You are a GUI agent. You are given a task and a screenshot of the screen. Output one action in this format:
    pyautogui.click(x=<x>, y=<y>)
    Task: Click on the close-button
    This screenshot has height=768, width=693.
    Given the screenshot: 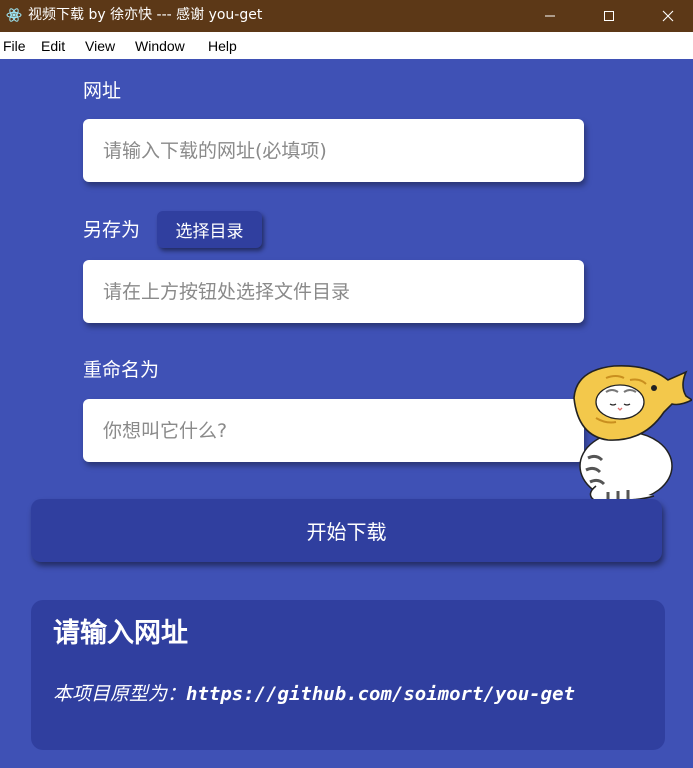 What is the action you would take?
    pyautogui.click(x=666, y=16)
    